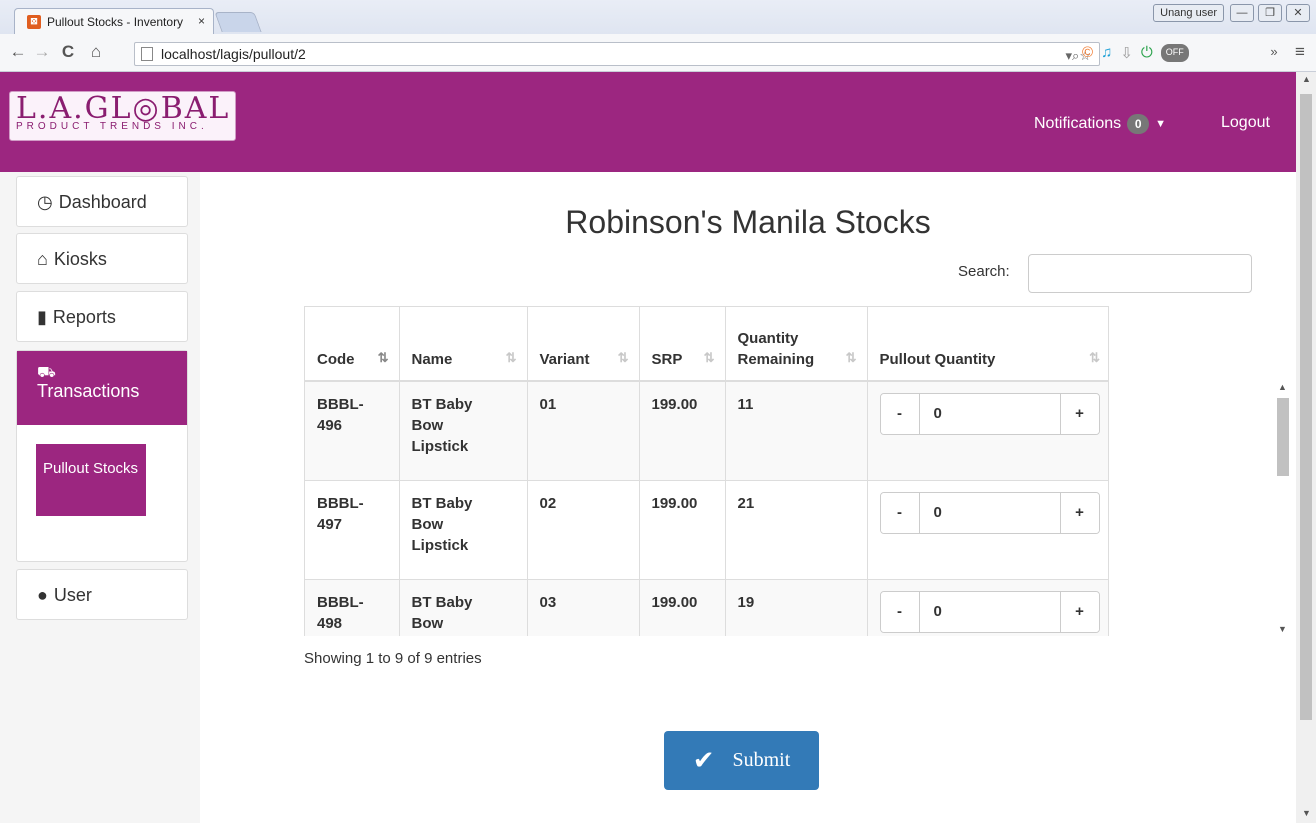 Image resolution: width=1316 pixels, height=823 pixels. I want to click on table-scroll-thumb, so click(1283, 437).